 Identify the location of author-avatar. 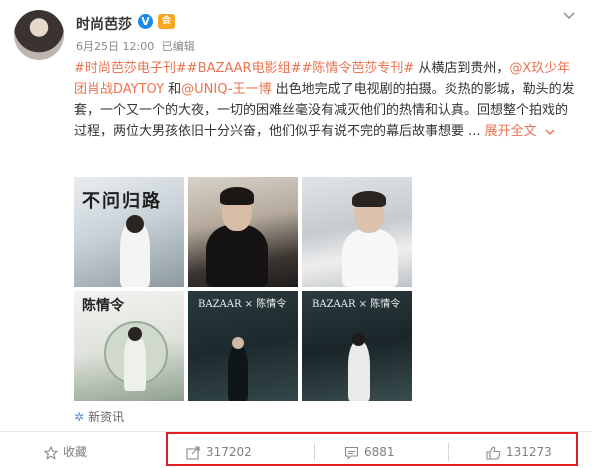
(39, 35).